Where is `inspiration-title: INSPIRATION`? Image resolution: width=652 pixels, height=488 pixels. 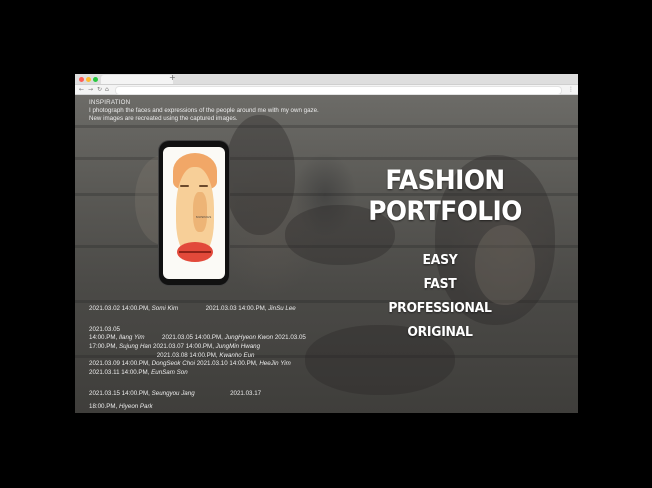
inspiration-title: INSPIRATION is located at coordinates (110, 102).